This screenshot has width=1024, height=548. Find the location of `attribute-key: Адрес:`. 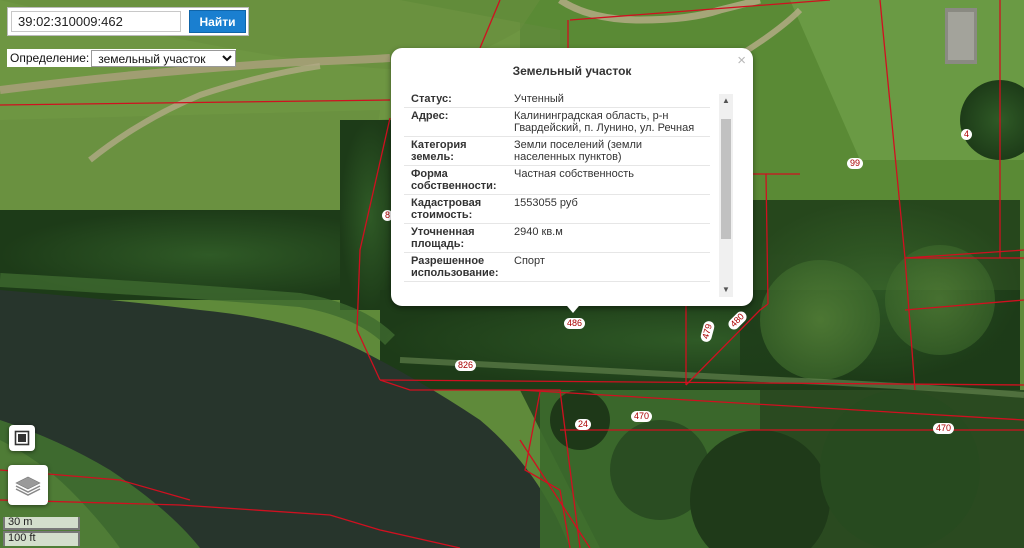

attribute-key: Адрес: is located at coordinates (455, 122).